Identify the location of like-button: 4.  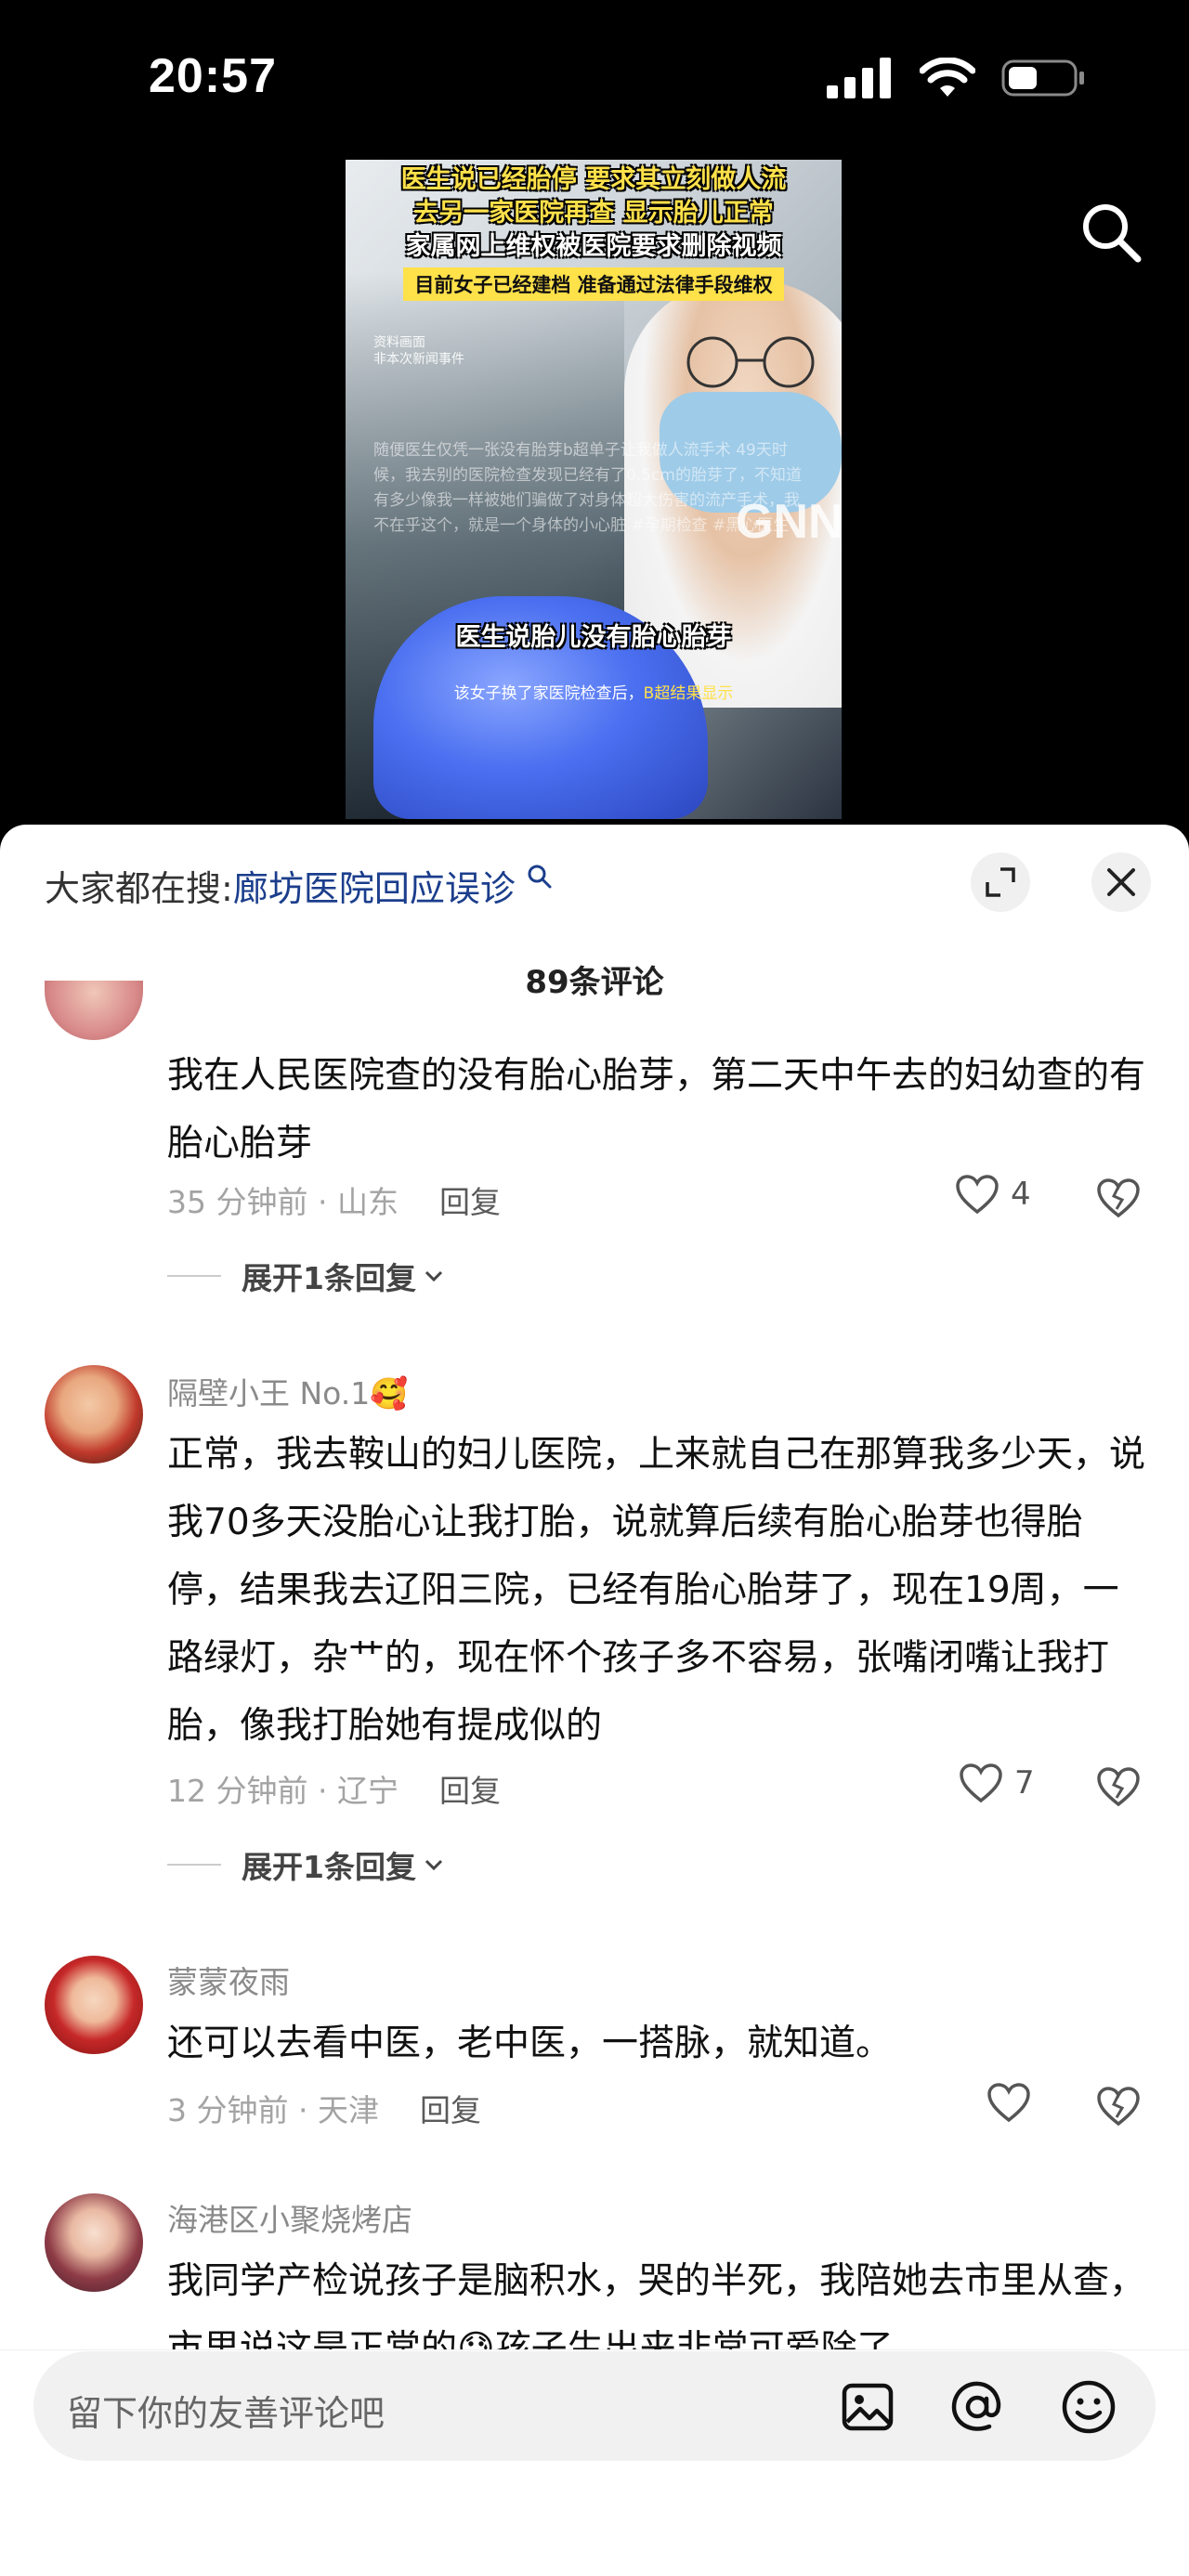
(993, 1194).